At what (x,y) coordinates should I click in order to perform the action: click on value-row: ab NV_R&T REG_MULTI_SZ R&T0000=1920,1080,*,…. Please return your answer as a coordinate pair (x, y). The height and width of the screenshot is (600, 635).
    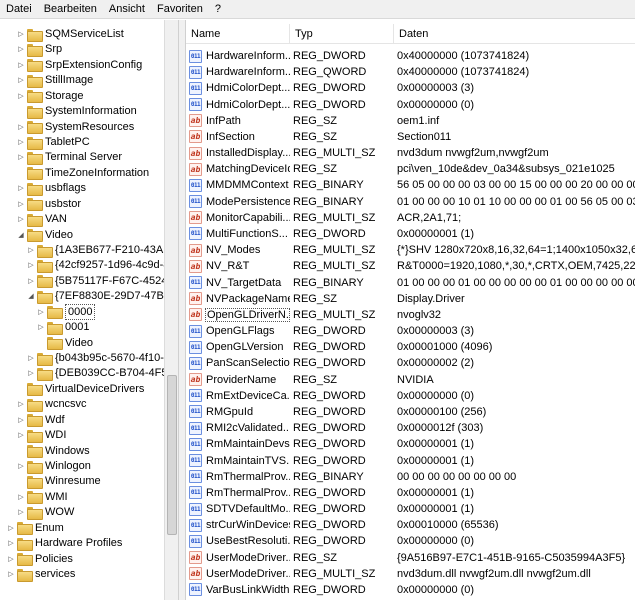
    Looking at the image, I should click on (410, 266).